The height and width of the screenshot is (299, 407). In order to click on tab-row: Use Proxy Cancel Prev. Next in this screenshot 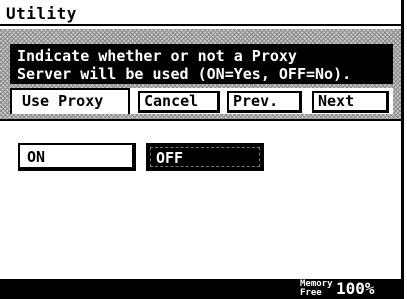, I will do `click(201, 101)`.